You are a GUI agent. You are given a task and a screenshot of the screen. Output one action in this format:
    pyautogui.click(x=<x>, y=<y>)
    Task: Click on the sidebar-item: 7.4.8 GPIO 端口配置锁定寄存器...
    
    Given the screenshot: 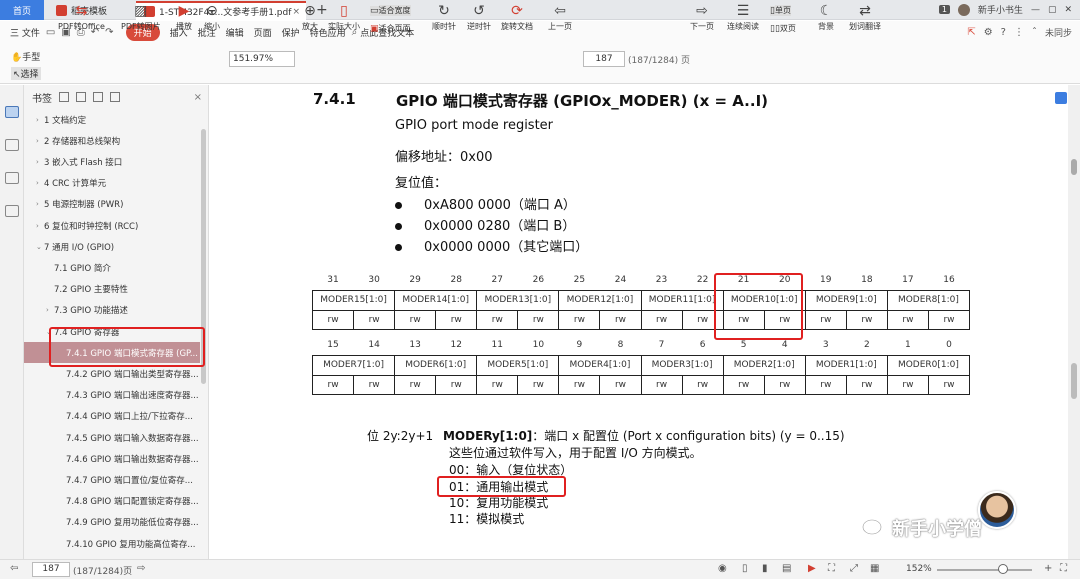 What is the action you would take?
    pyautogui.click(x=112, y=501)
    